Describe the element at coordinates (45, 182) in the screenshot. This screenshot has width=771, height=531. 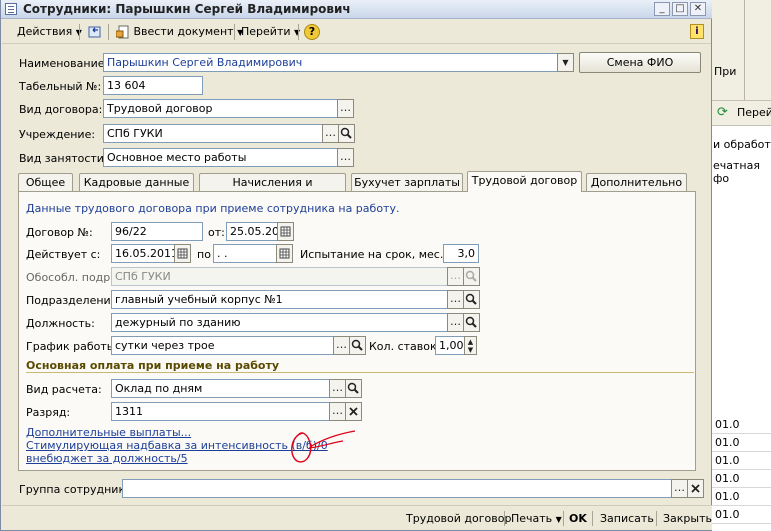
I see `tab-general: Общее` at that location.